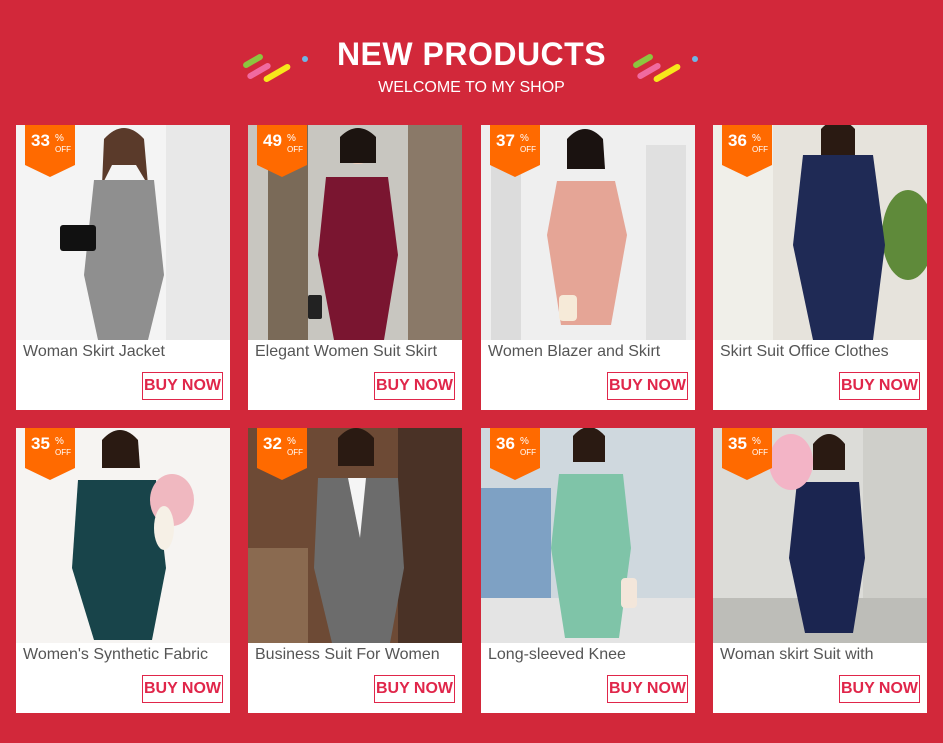 This screenshot has height=743, width=943. I want to click on page-subtitle: WELCOME TO MY SHOP, so click(471, 87).